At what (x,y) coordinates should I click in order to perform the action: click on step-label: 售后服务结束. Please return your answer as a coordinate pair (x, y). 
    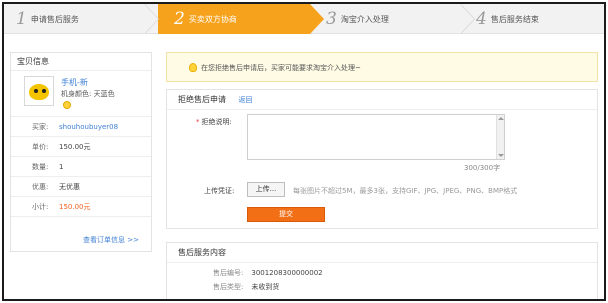
    Looking at the image, I should click on (514, 19).